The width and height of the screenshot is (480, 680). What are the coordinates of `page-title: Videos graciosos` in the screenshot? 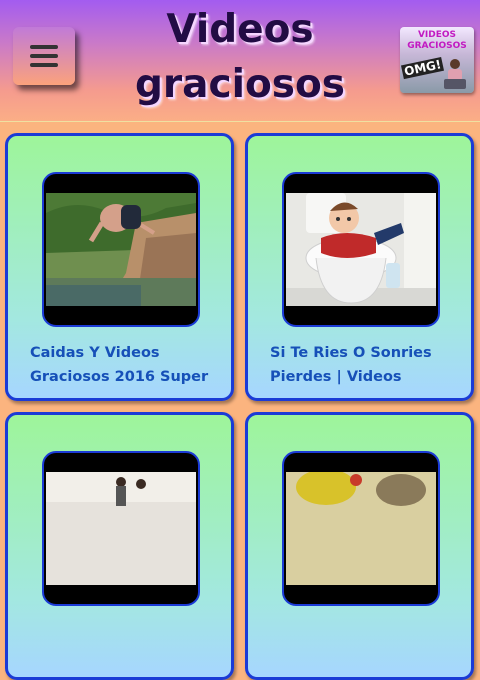 It's located at (240, 57).